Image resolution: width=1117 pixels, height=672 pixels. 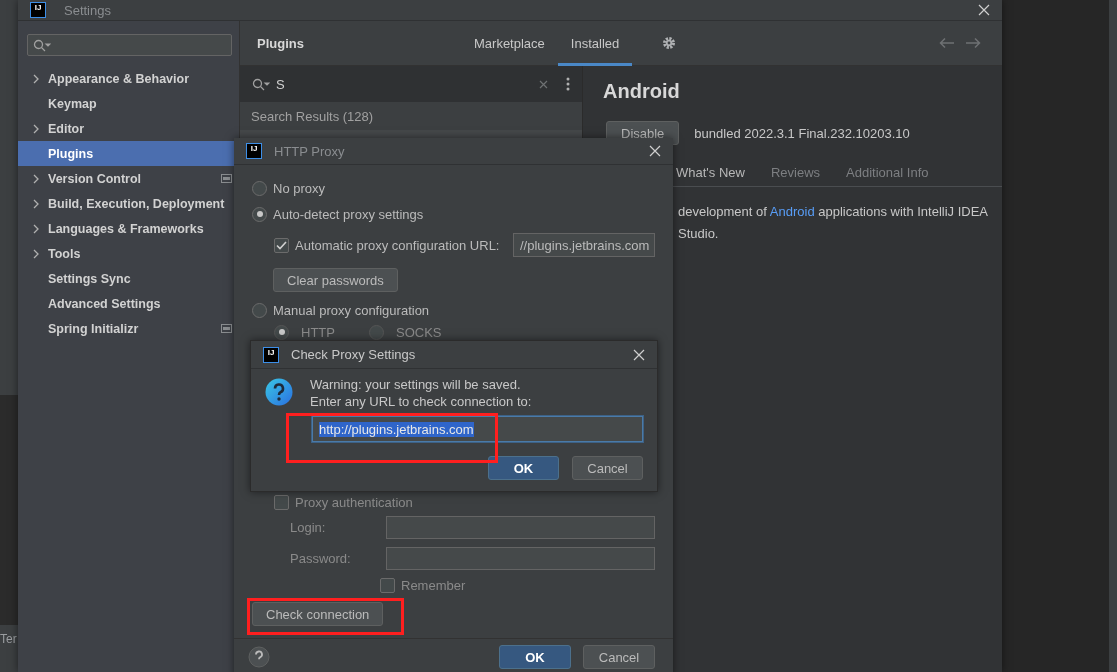 I want to click on field-label: Password:, so click(x=321, y=558).